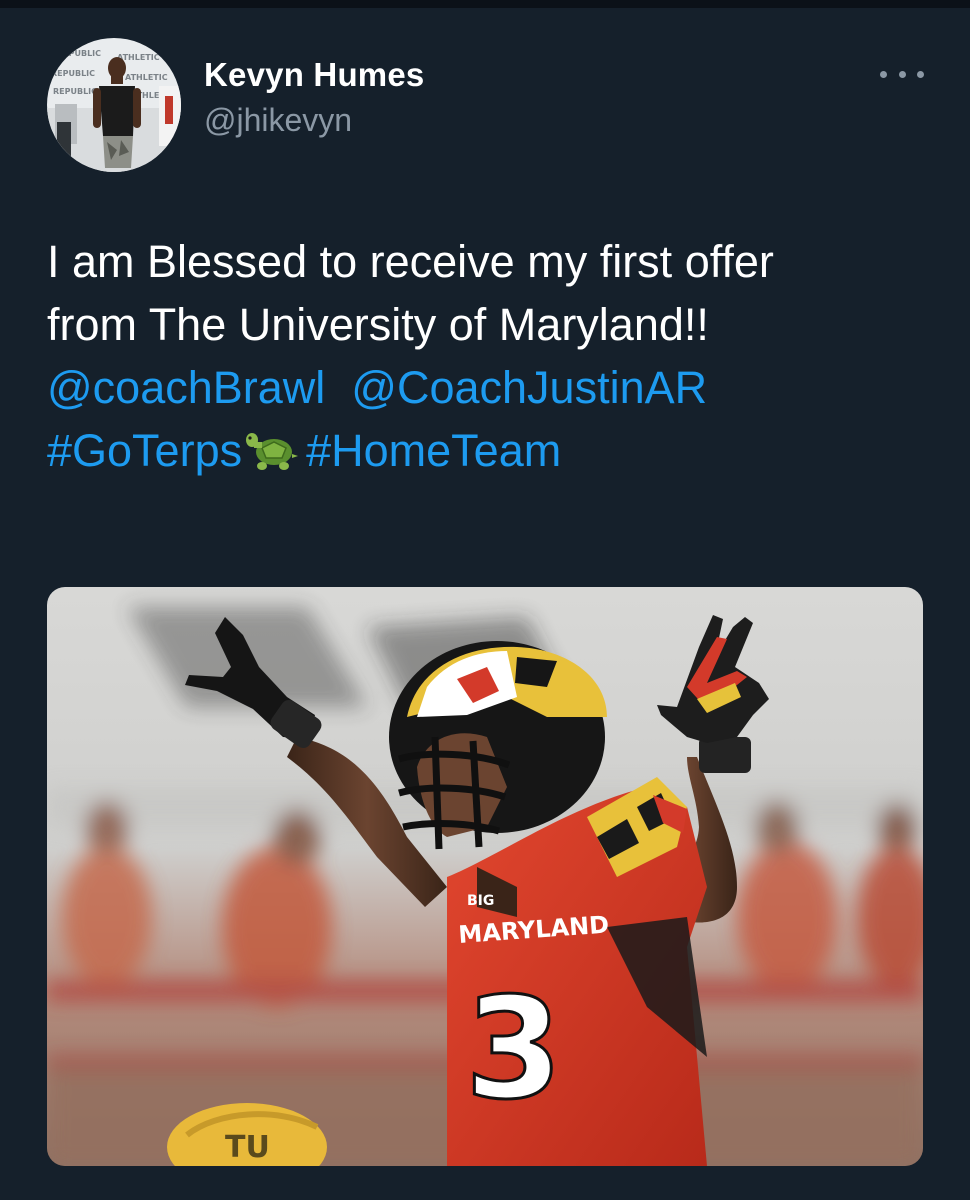 This screenshot has height=1200, width=970. Describe the element at coordinates (272, 456) in the screenshot. I see `turtle-emoji-icon` at that location.